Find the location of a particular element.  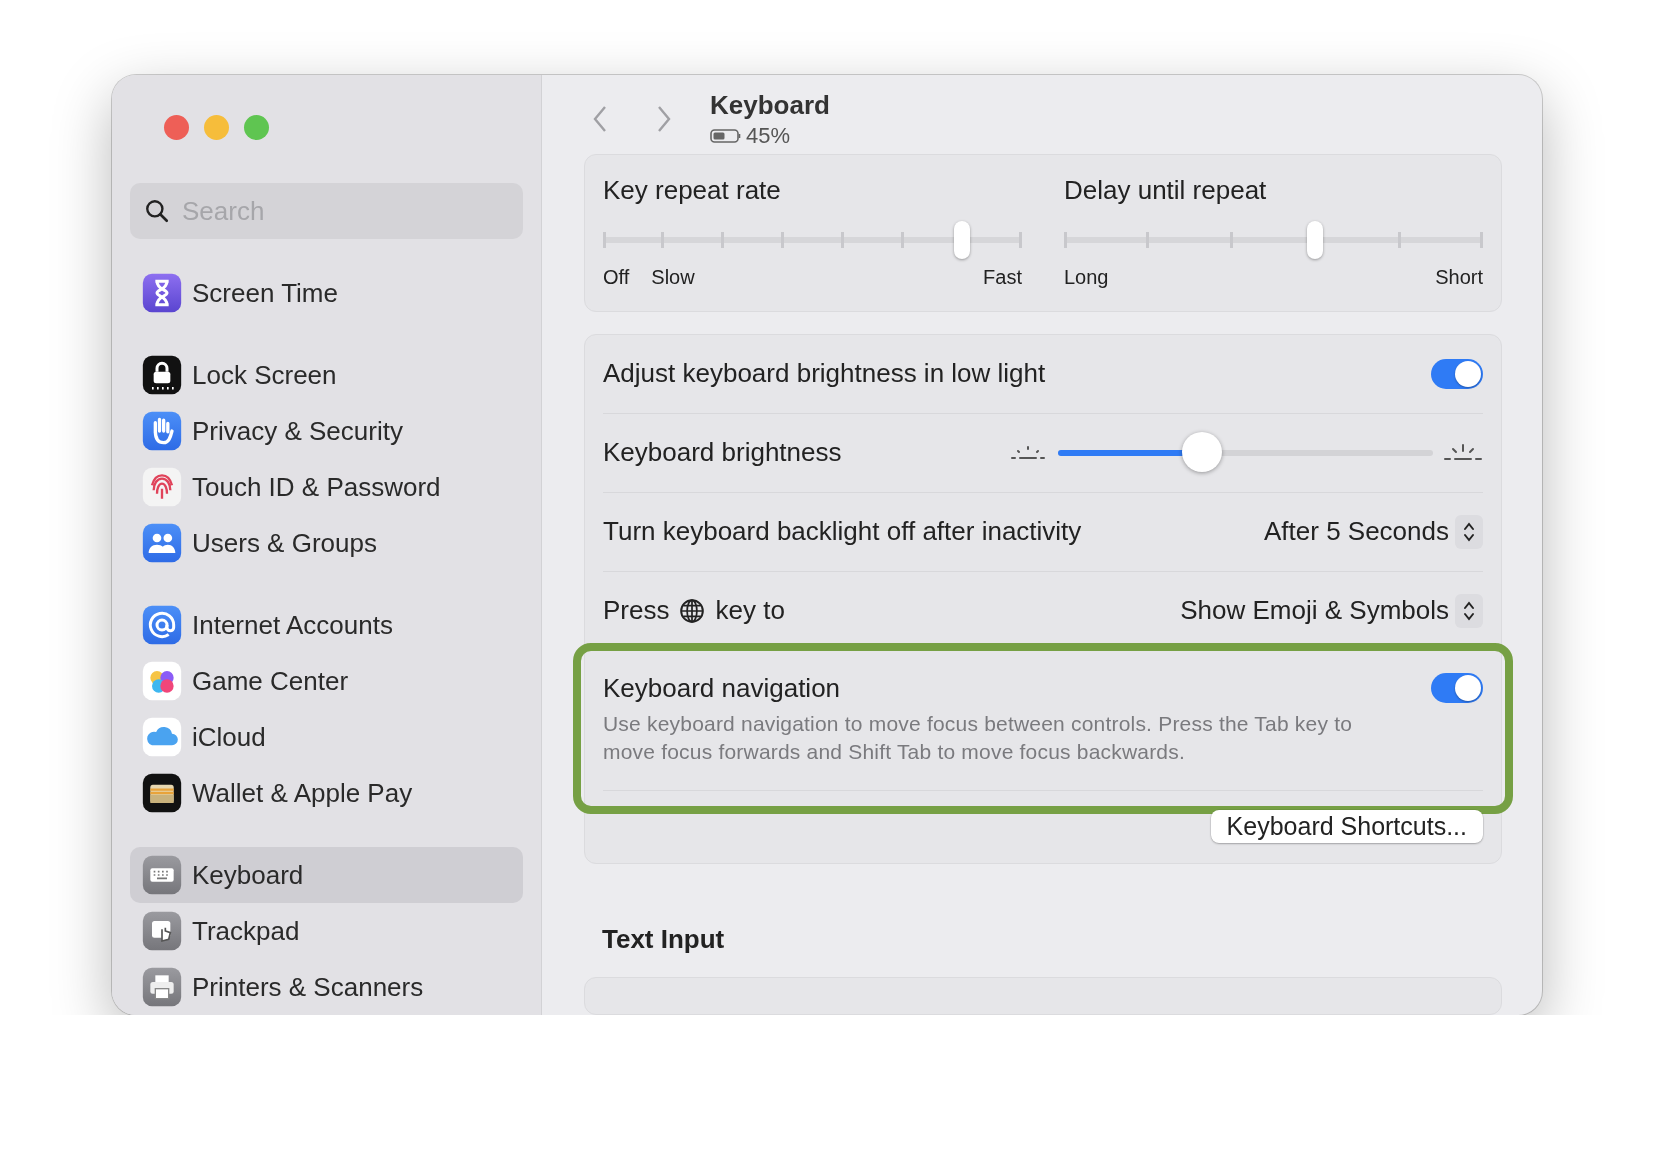

sidebar-item: Game Center is located at coordinates (326, 681).